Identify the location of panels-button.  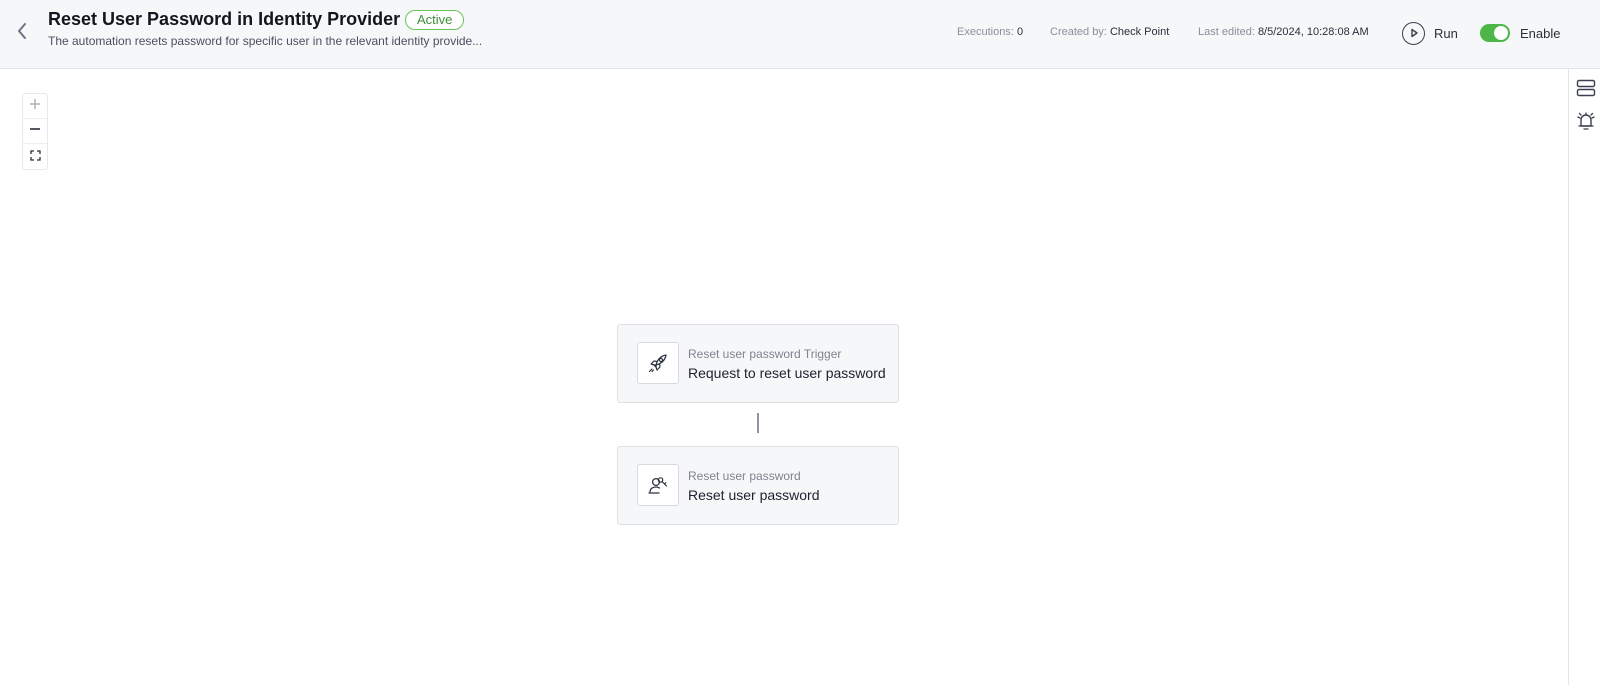
(1586, 90).